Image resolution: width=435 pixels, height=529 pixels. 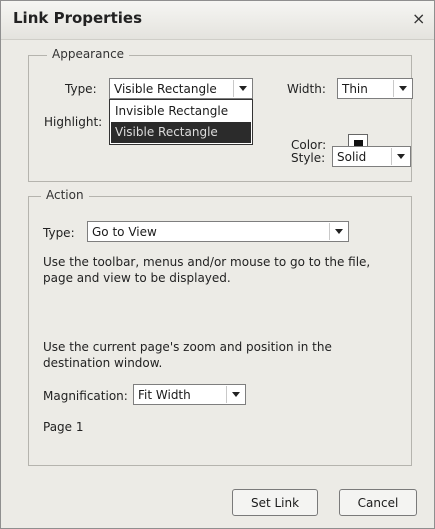 I want to click on action-type-value: Go to View, so click(x=124, y=232).